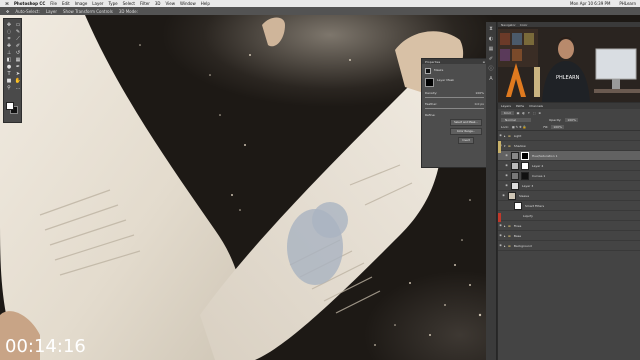  I want to click on character-icon: A, so click(491, 79).